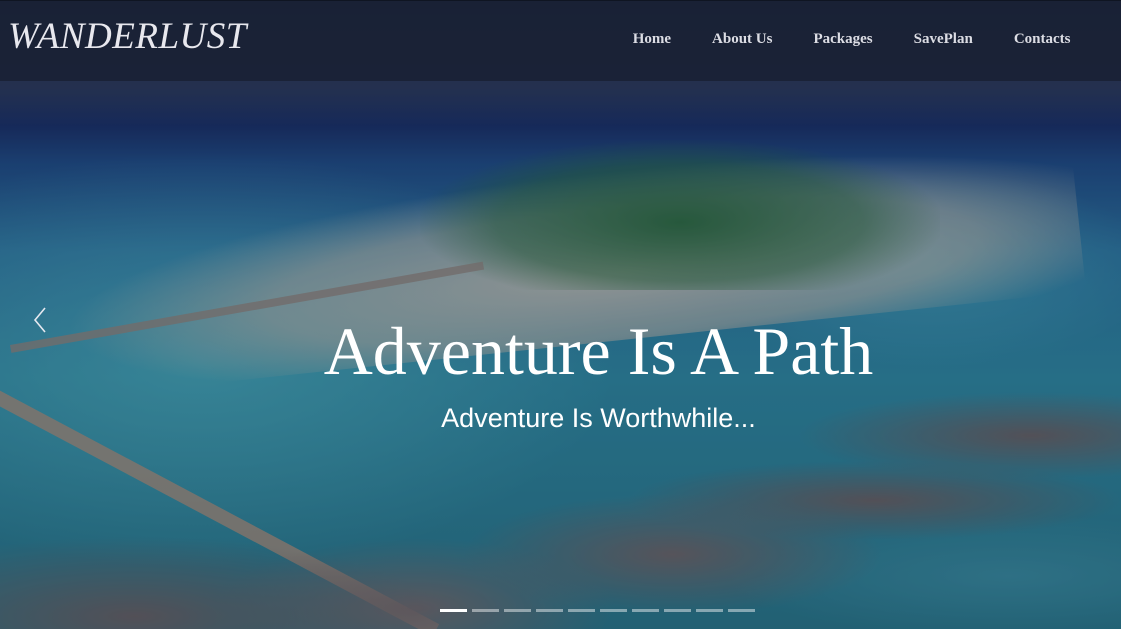 The height and width of the screenshot is (629, 1121). What do you see at coordinates (742, 39) in the screenshot?
I see `nav-about-us: About Us` at bounding box center [742, 39].